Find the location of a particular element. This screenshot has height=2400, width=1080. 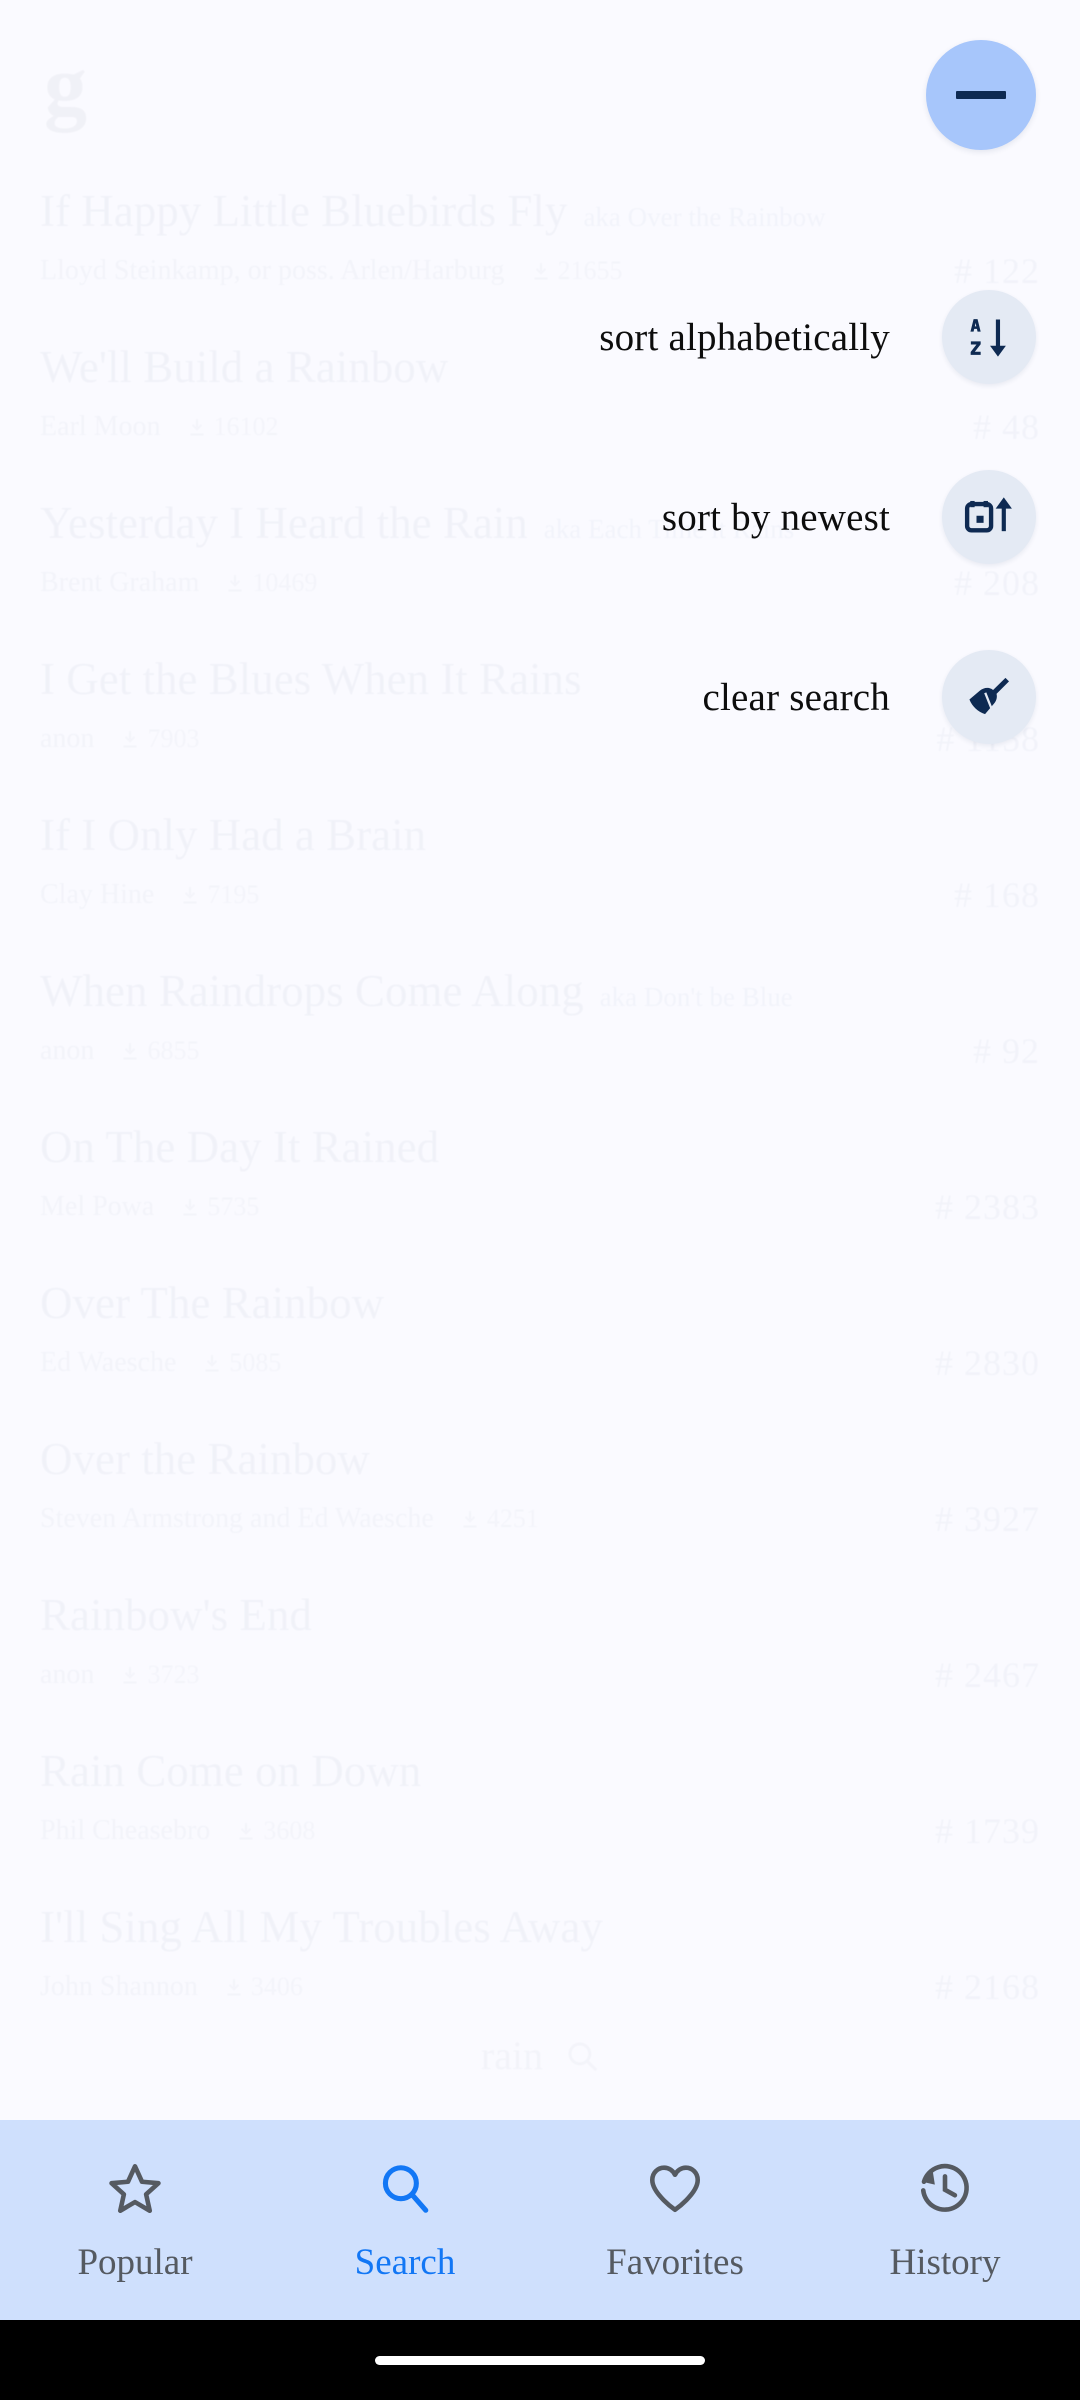

song-author: John Shannon is located at coordinates (119, 1987).